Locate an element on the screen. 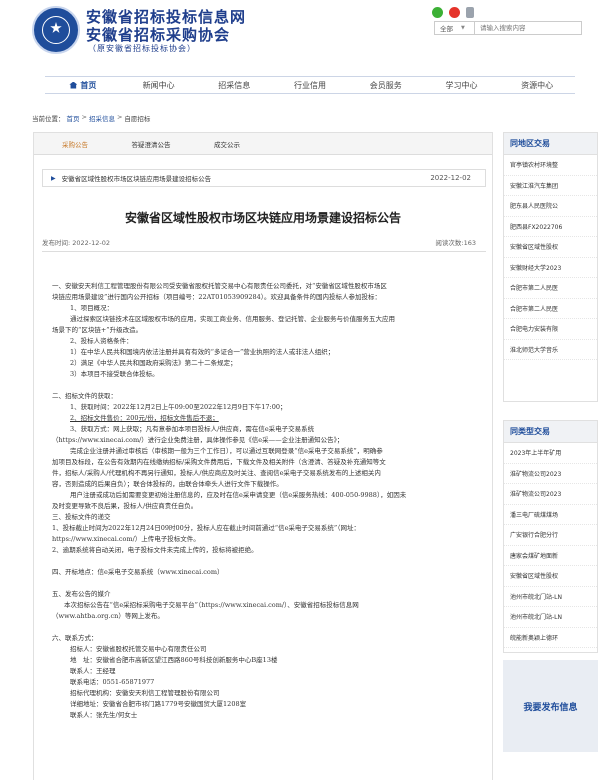 The height and width of the screenshot is (780, 600). paragraph: 2、逾期系统将自动关闭，电子投标文件未完成上传的，投标将被拒绝。 is located at coordinates (155, 550).